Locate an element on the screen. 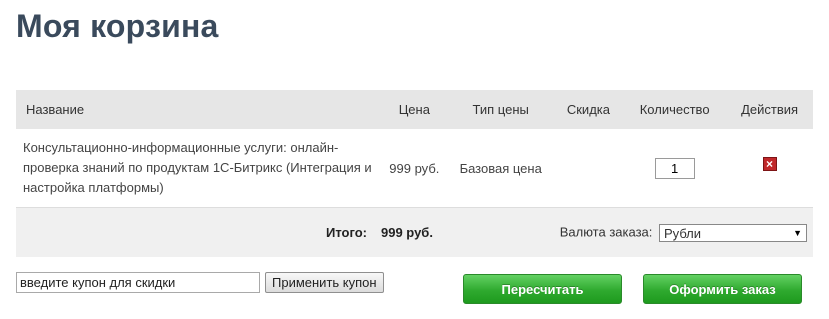  currency-area: Валюта заказа: Рубли ▼ is located at coordinates (630, 232).